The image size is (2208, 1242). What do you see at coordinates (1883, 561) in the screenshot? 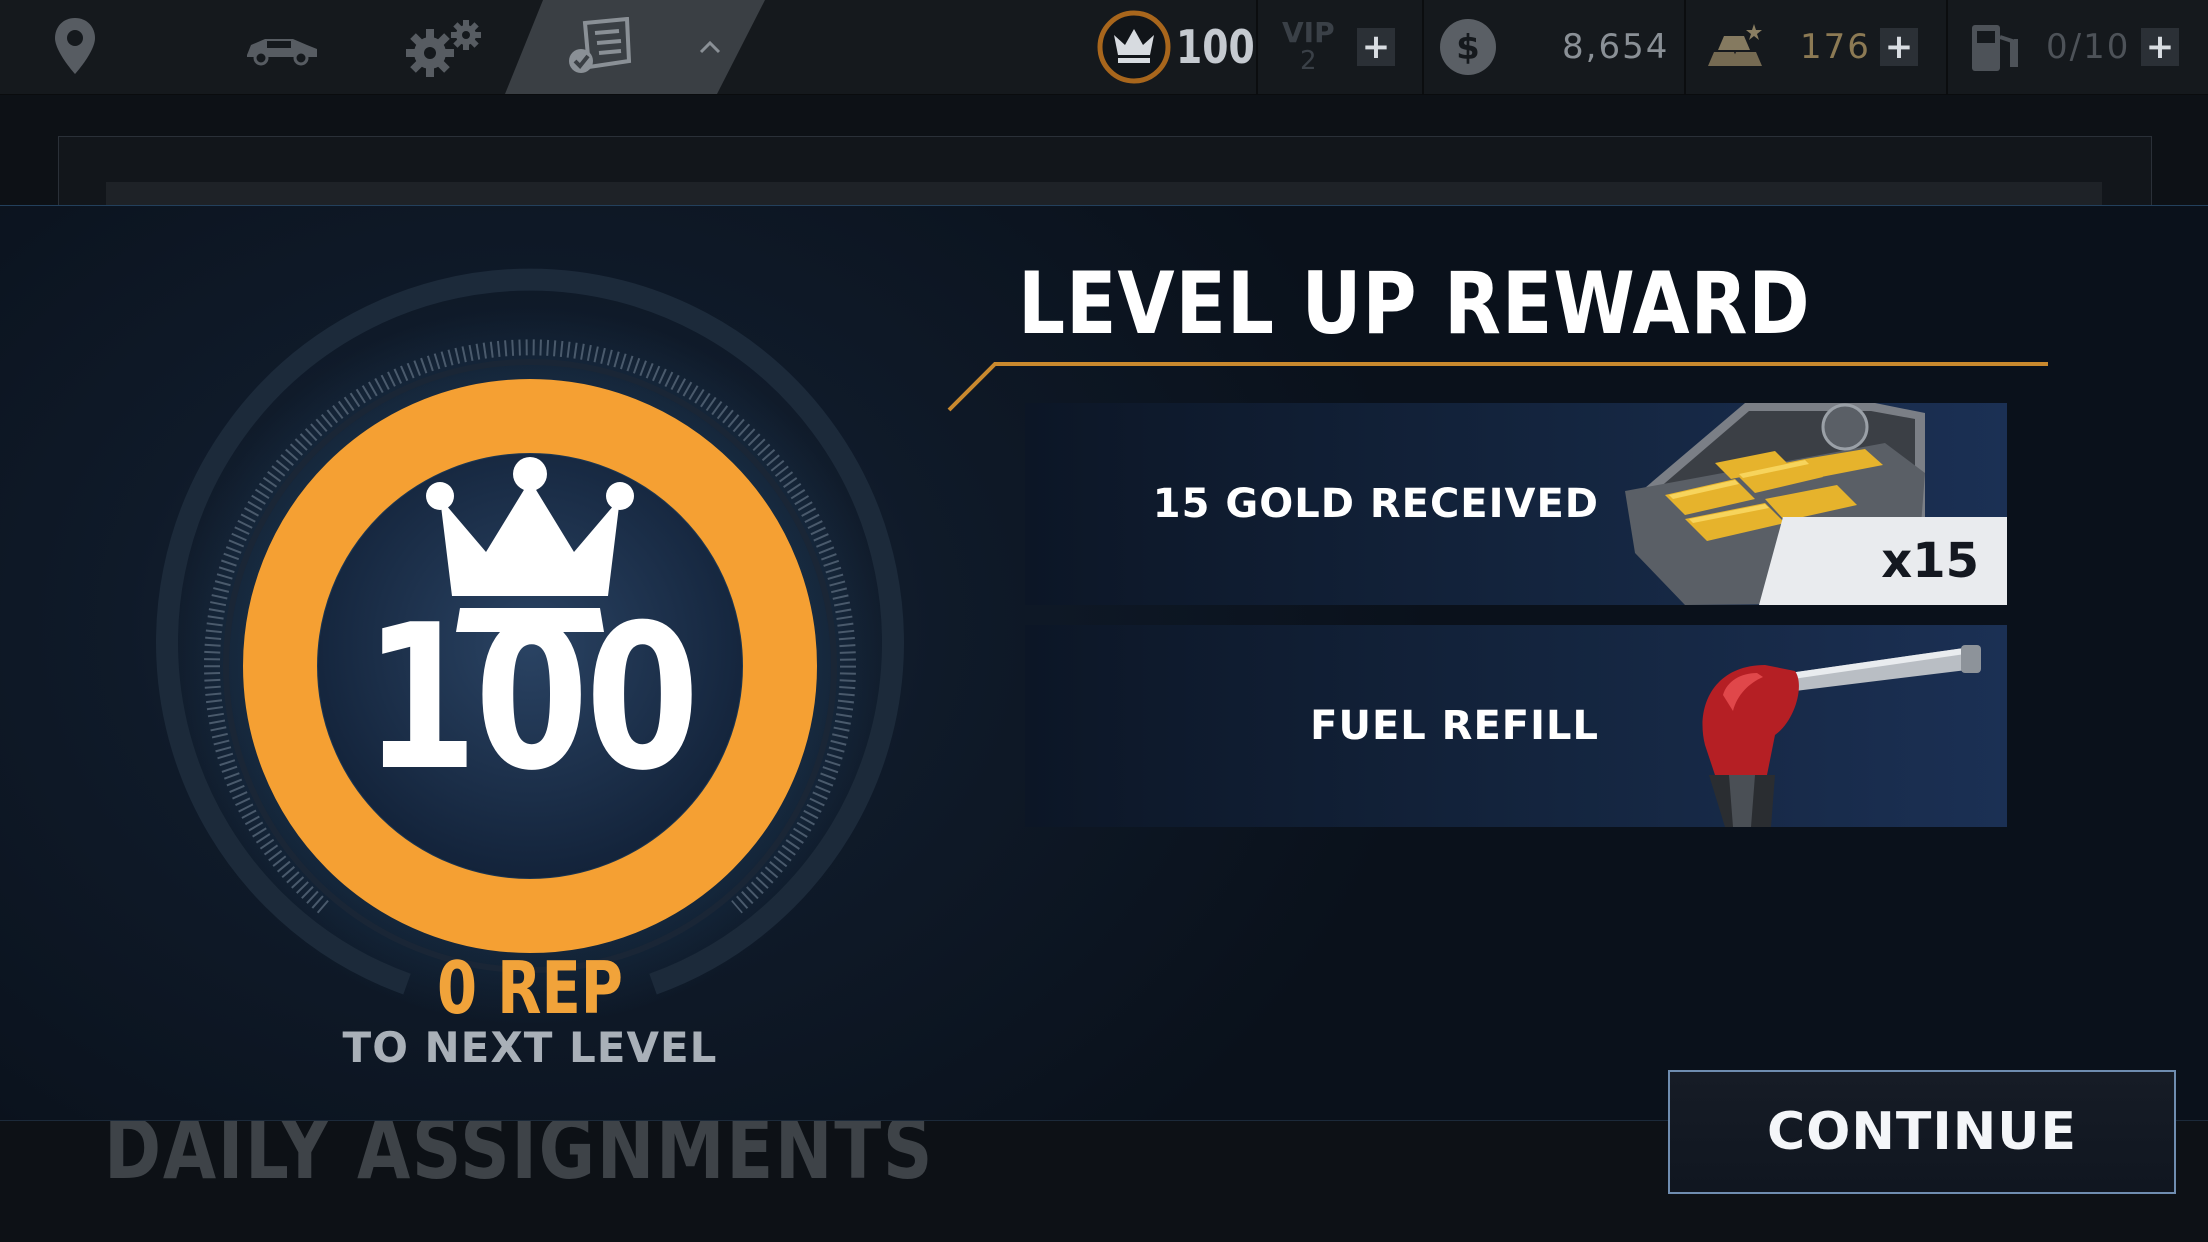
I see `reward-quantity-badge: x15` at bounding box center [1883, 561].